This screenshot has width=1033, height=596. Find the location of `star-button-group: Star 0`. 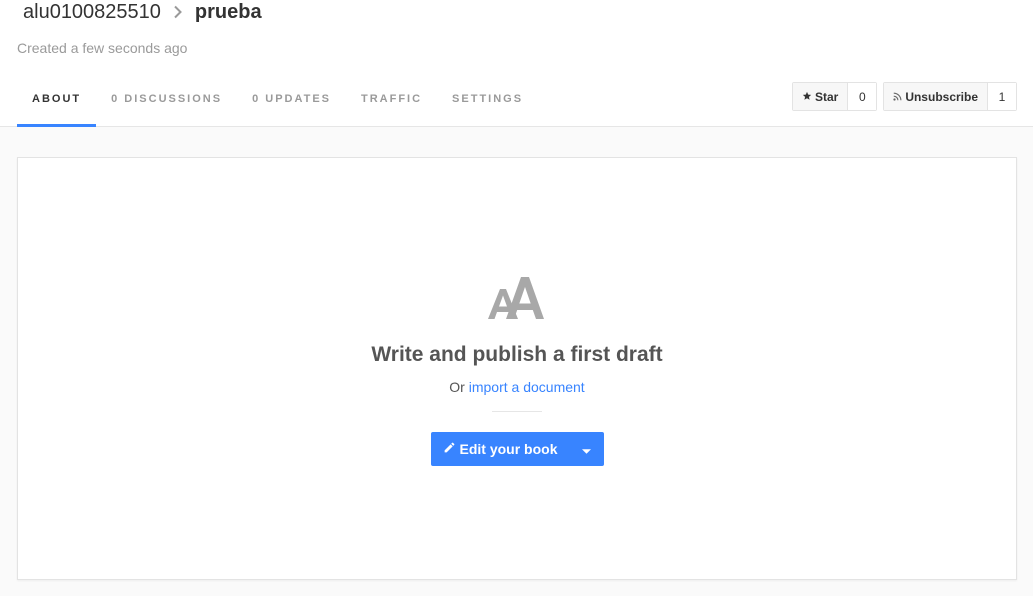

star-button-group: Star 0 is located at coordinates (834, 96).